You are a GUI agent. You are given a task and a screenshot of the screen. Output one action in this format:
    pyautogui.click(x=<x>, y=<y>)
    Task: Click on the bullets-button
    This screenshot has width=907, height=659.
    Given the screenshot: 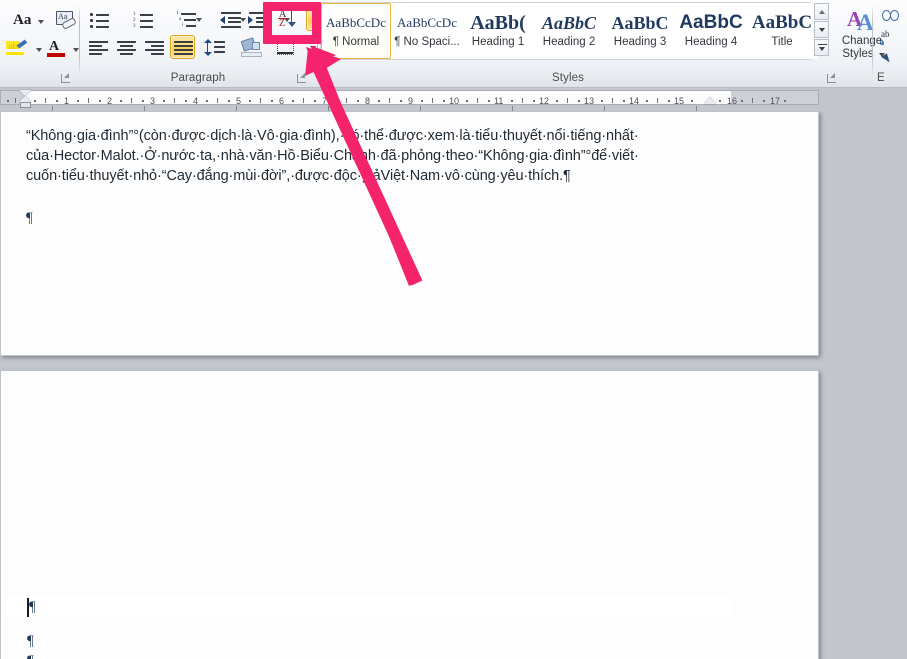 What is the action you would take?
    pyautogui.click(x=99, y=19)
    